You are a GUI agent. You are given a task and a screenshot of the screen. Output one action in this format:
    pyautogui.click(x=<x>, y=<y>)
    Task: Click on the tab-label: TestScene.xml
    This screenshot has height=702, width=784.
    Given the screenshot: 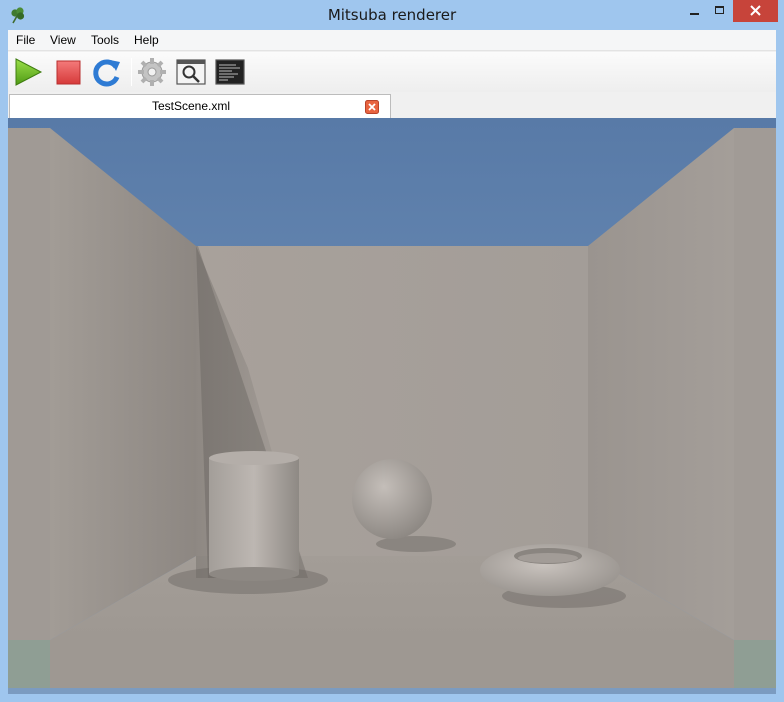 What is the action you would take?
    pyautogui.click(x=191, y=106)
    